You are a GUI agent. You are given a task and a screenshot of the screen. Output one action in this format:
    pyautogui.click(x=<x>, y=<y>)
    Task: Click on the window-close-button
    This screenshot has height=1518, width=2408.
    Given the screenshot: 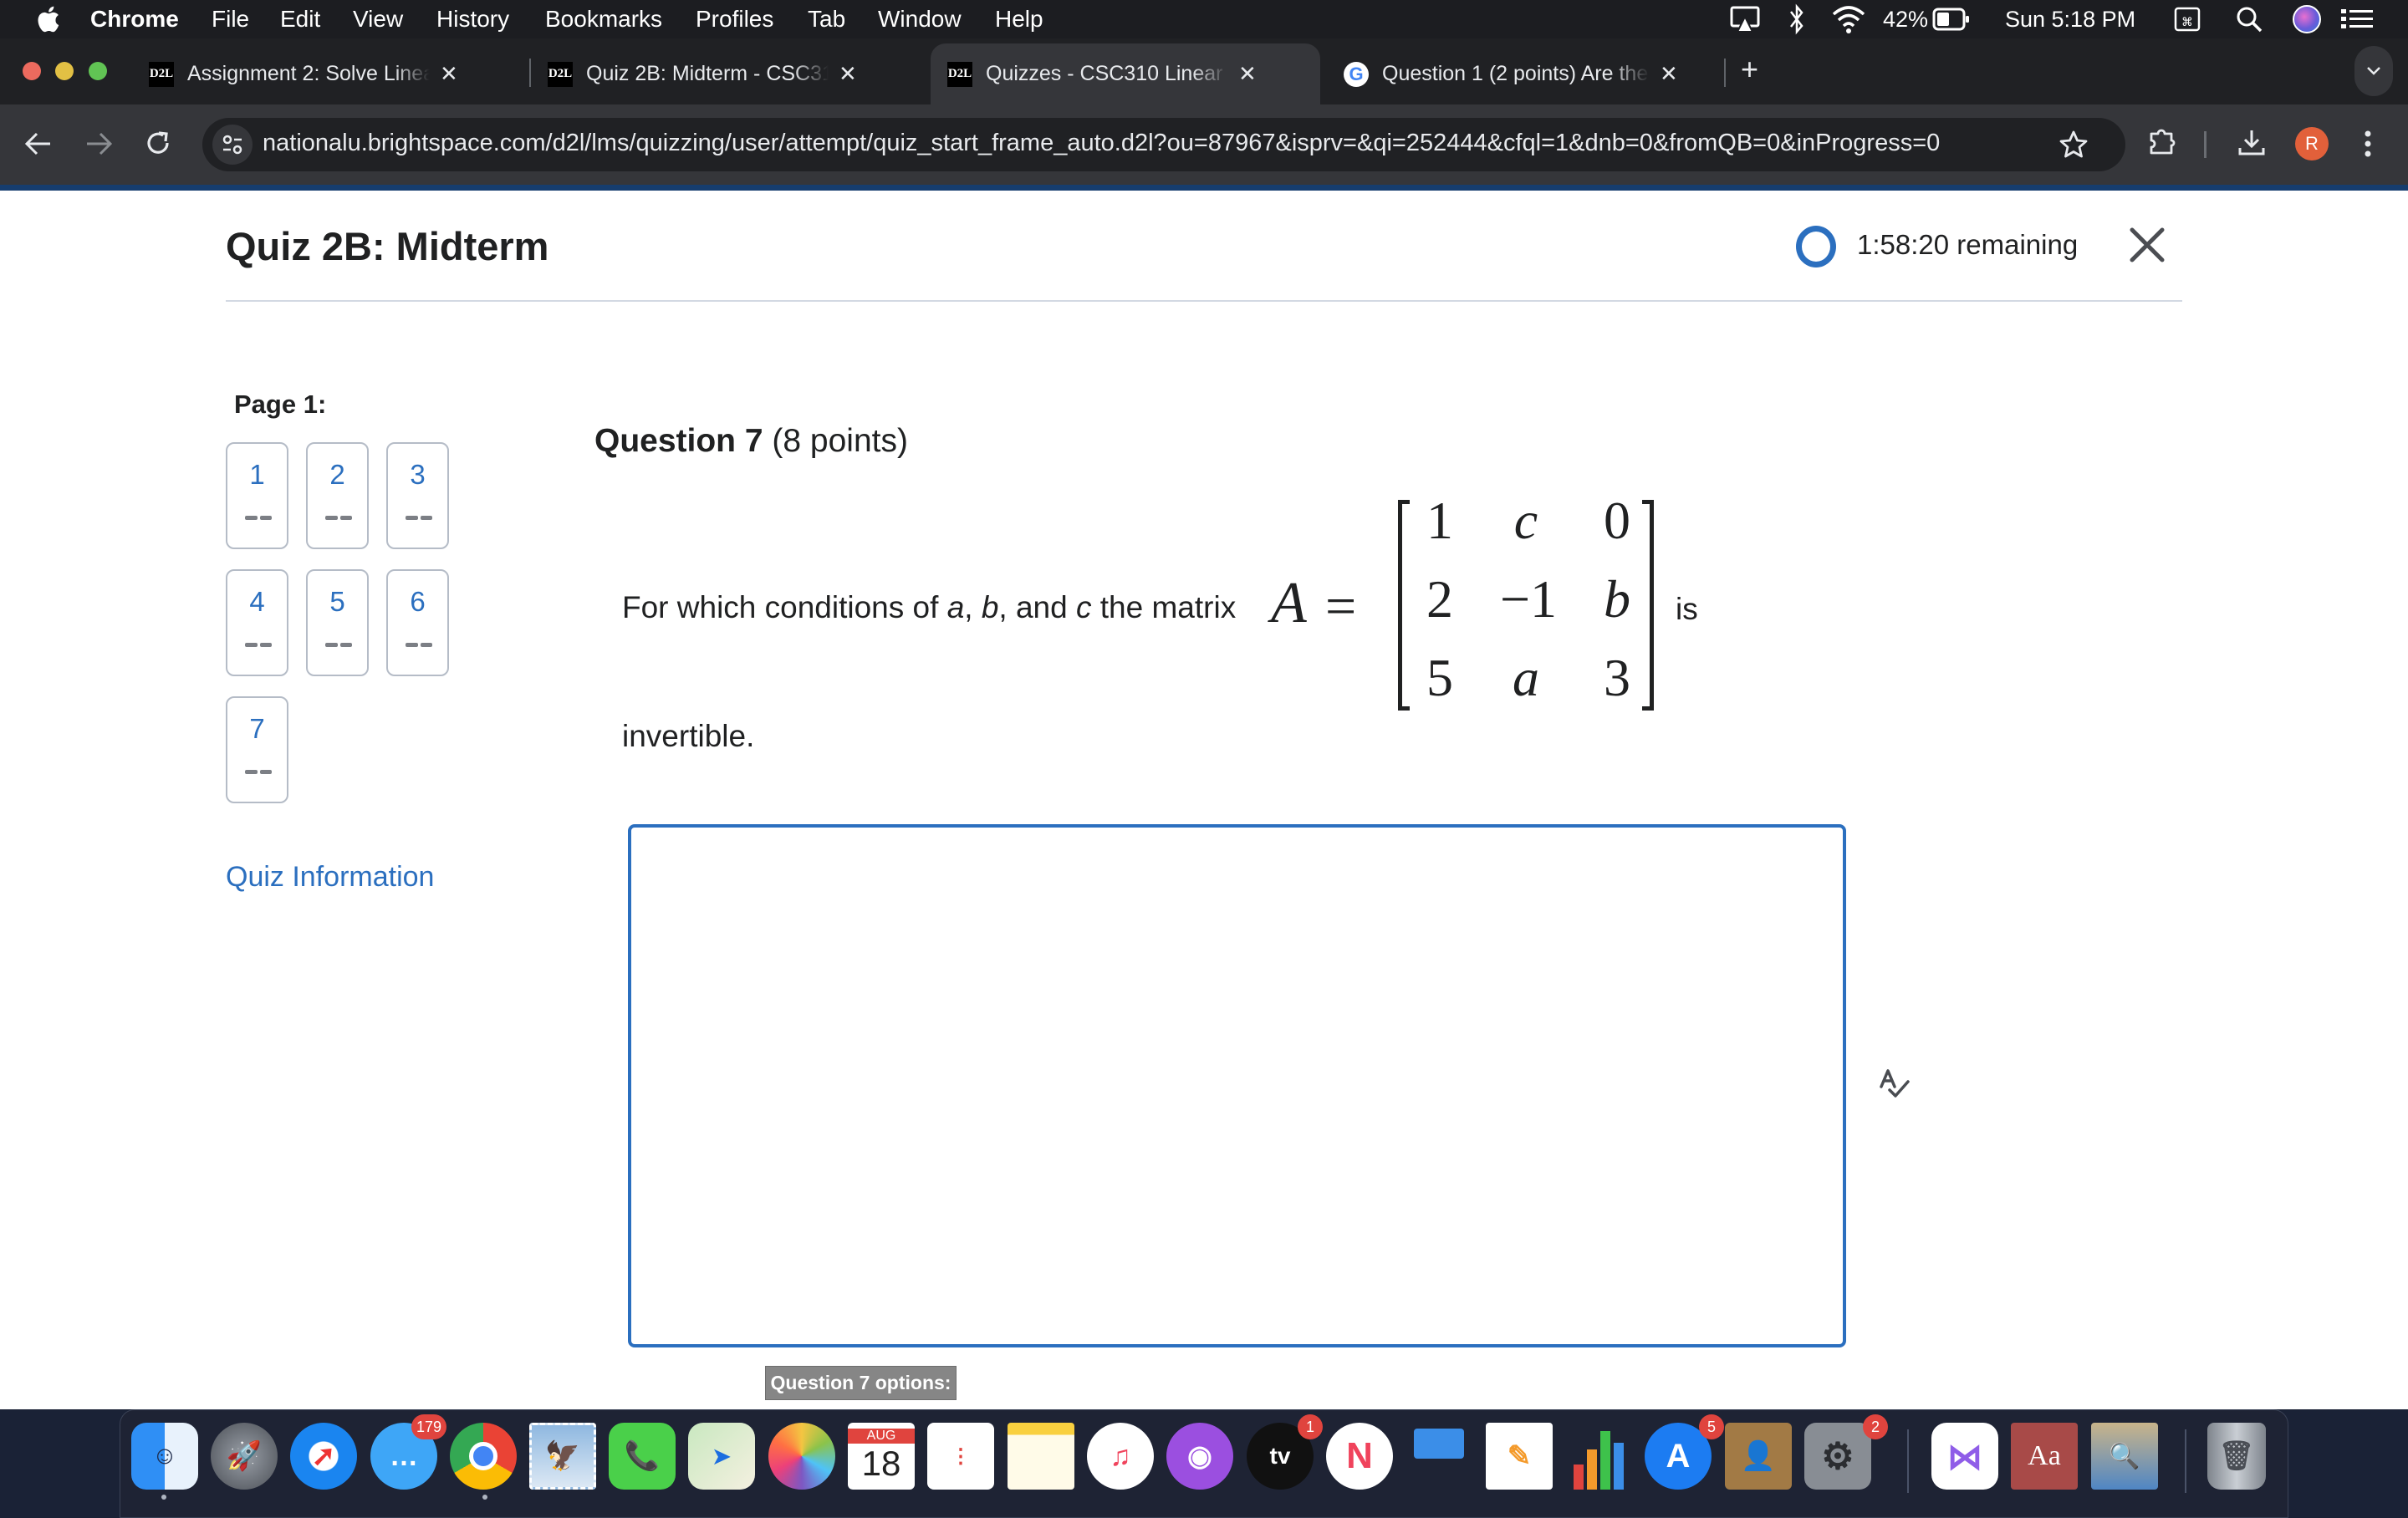 What is the action you would take?
    pyautogui.click(x=32, y=71)
    